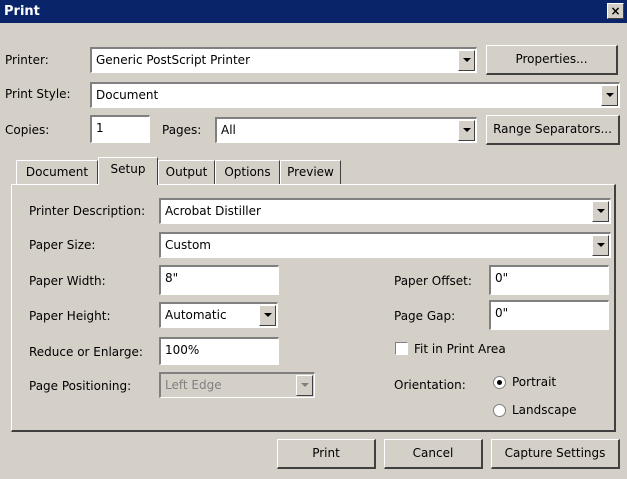  Describe the element at coordinates (346, 130) in the screenshot. I see `pages-select: All` at that location.